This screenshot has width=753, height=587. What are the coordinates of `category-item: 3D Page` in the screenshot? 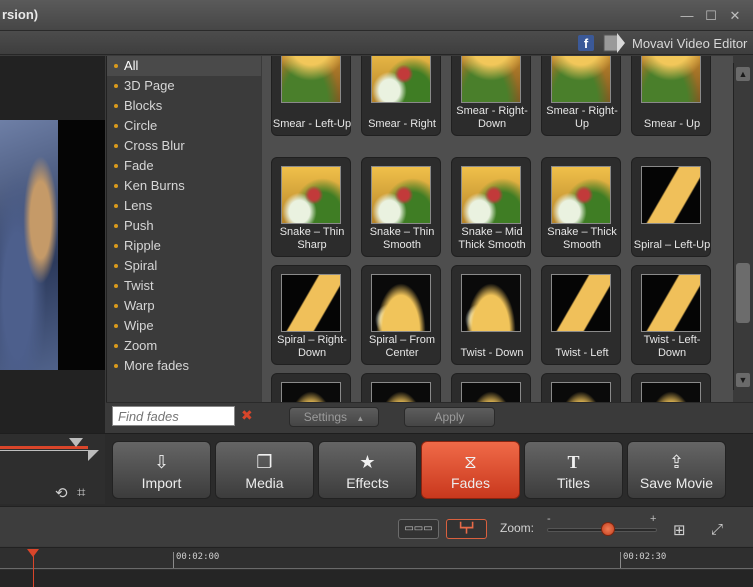 It's located at (184, 86).